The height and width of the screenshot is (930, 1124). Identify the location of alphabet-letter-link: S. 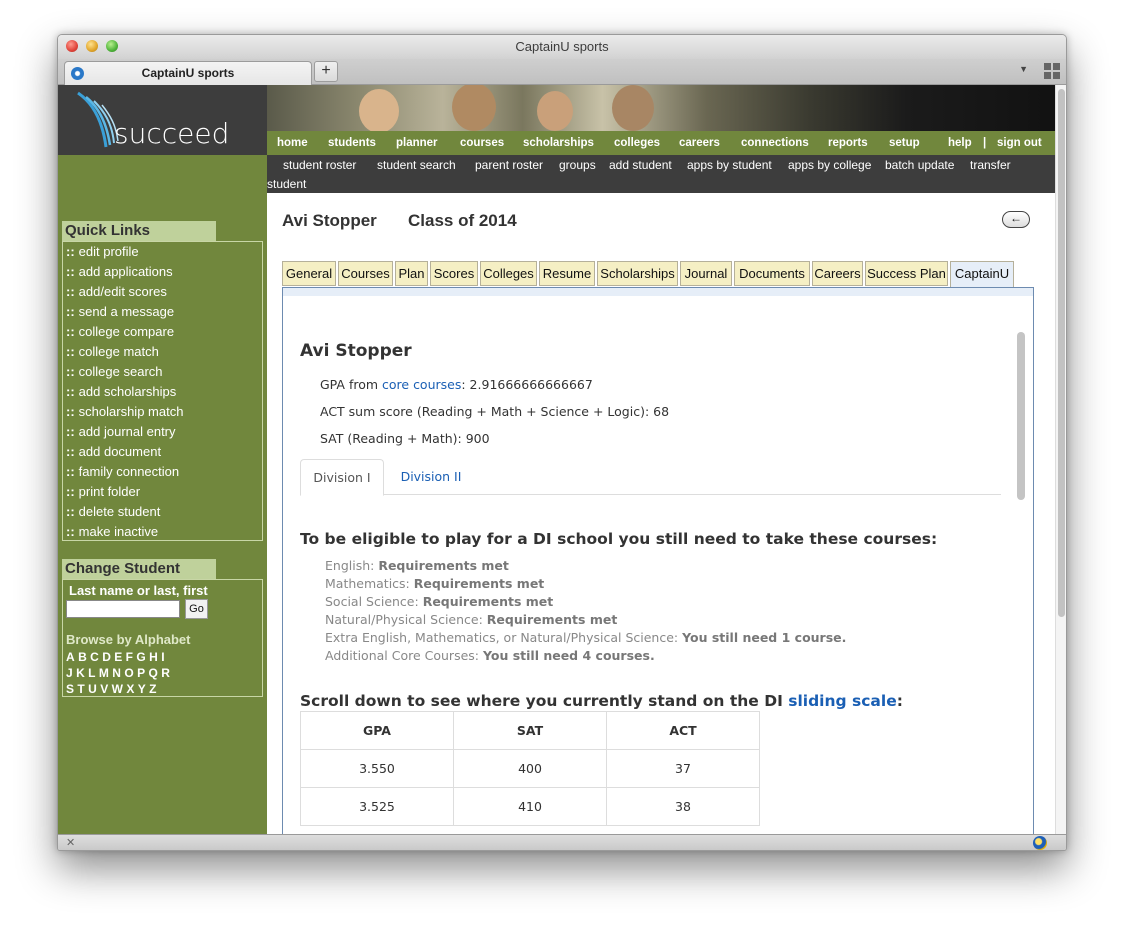
(70, 689).